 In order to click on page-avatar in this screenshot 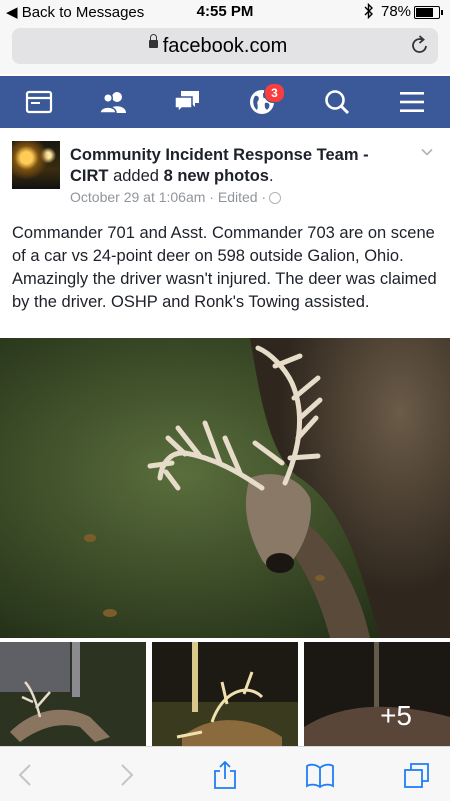, I will do `click(36, 165)`.